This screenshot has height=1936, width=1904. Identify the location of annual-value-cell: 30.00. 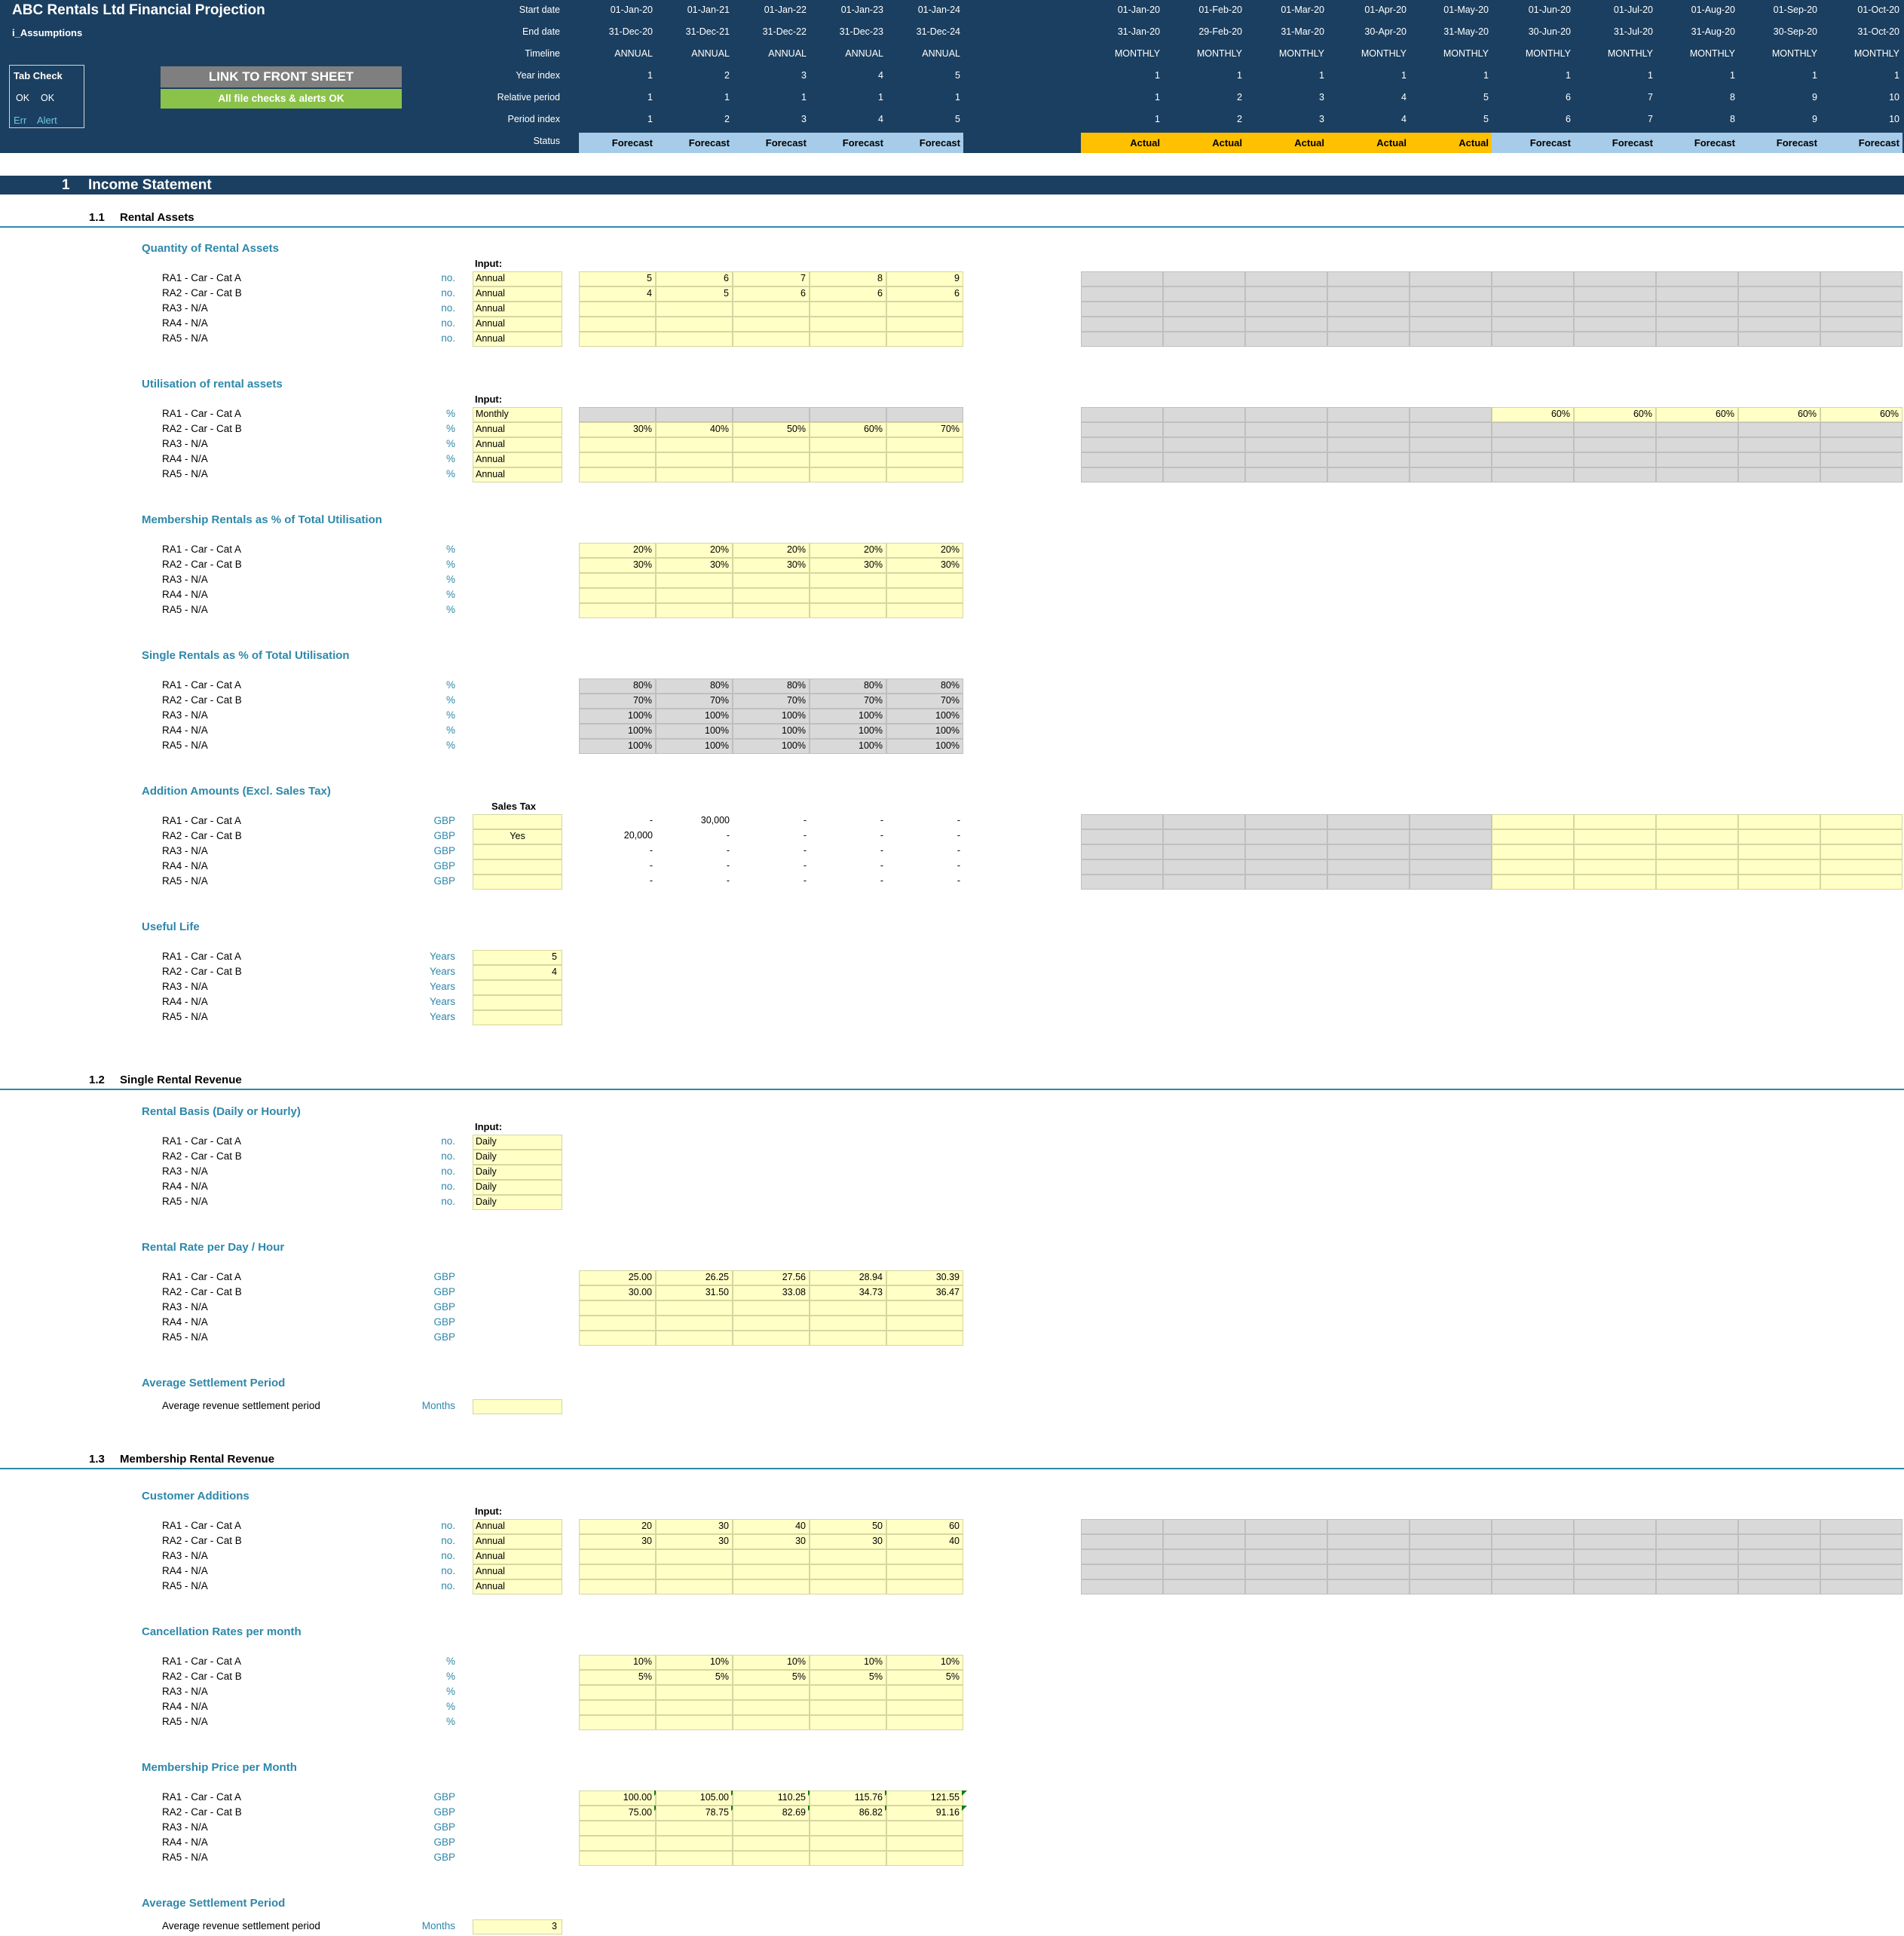
(617, 1292).